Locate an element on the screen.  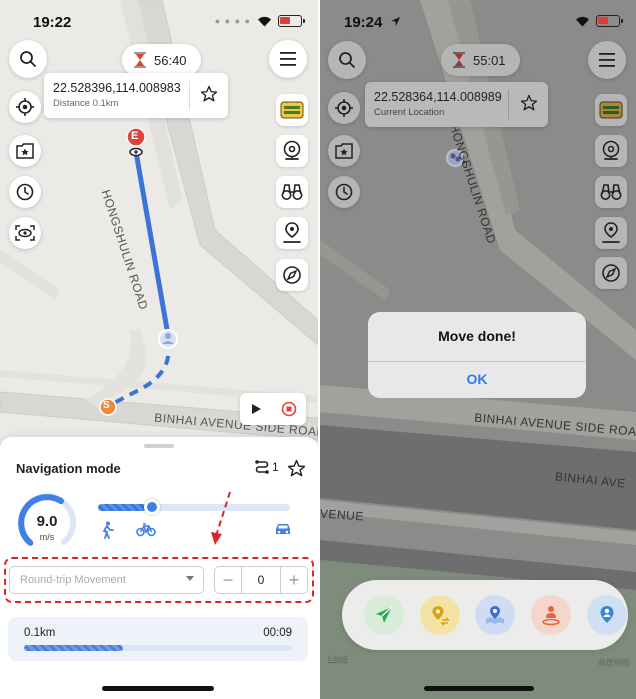
route-count: 1 is located at coordinates (275, 467).